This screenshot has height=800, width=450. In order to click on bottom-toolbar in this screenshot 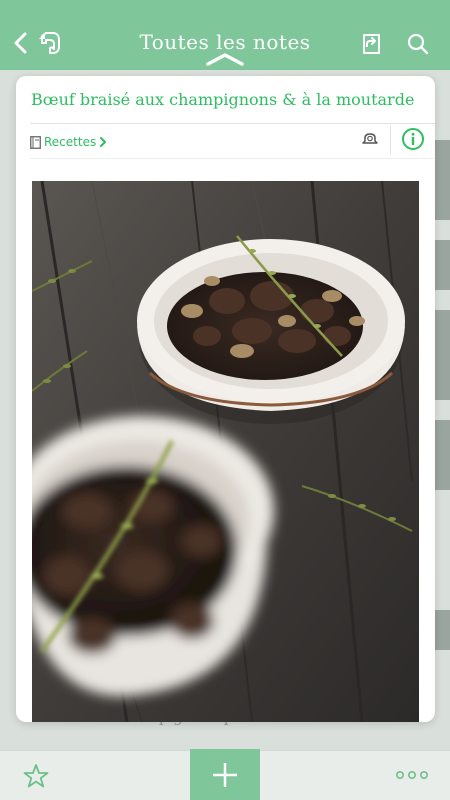, I will do `click(225, 774)`.